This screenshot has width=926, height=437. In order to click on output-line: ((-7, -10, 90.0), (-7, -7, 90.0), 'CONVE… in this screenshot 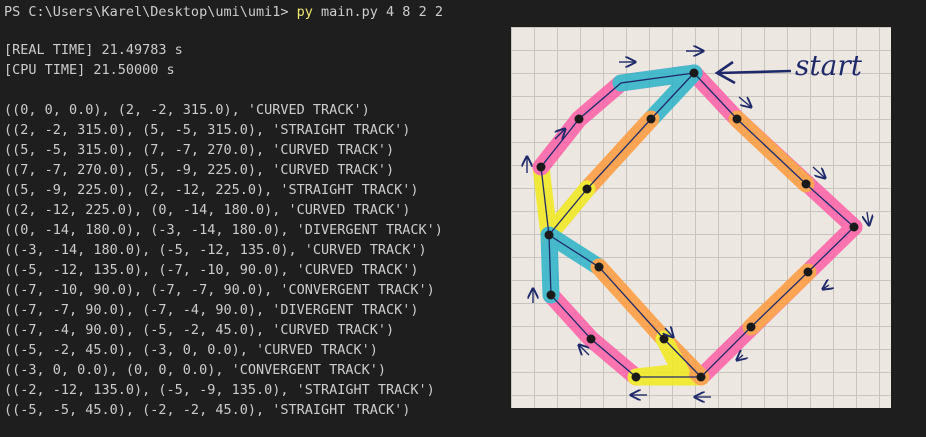, I will do `click(219, 290)`.